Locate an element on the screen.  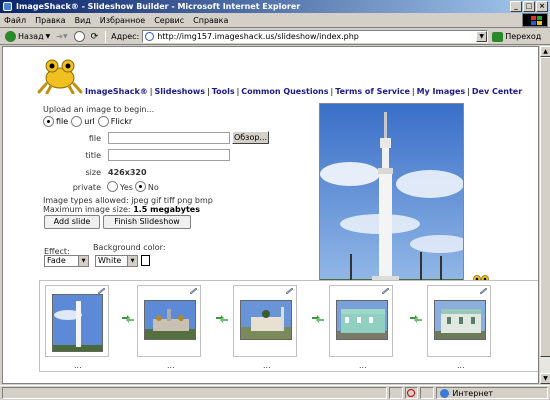
title-label: title is located at coordinates (93, 155).